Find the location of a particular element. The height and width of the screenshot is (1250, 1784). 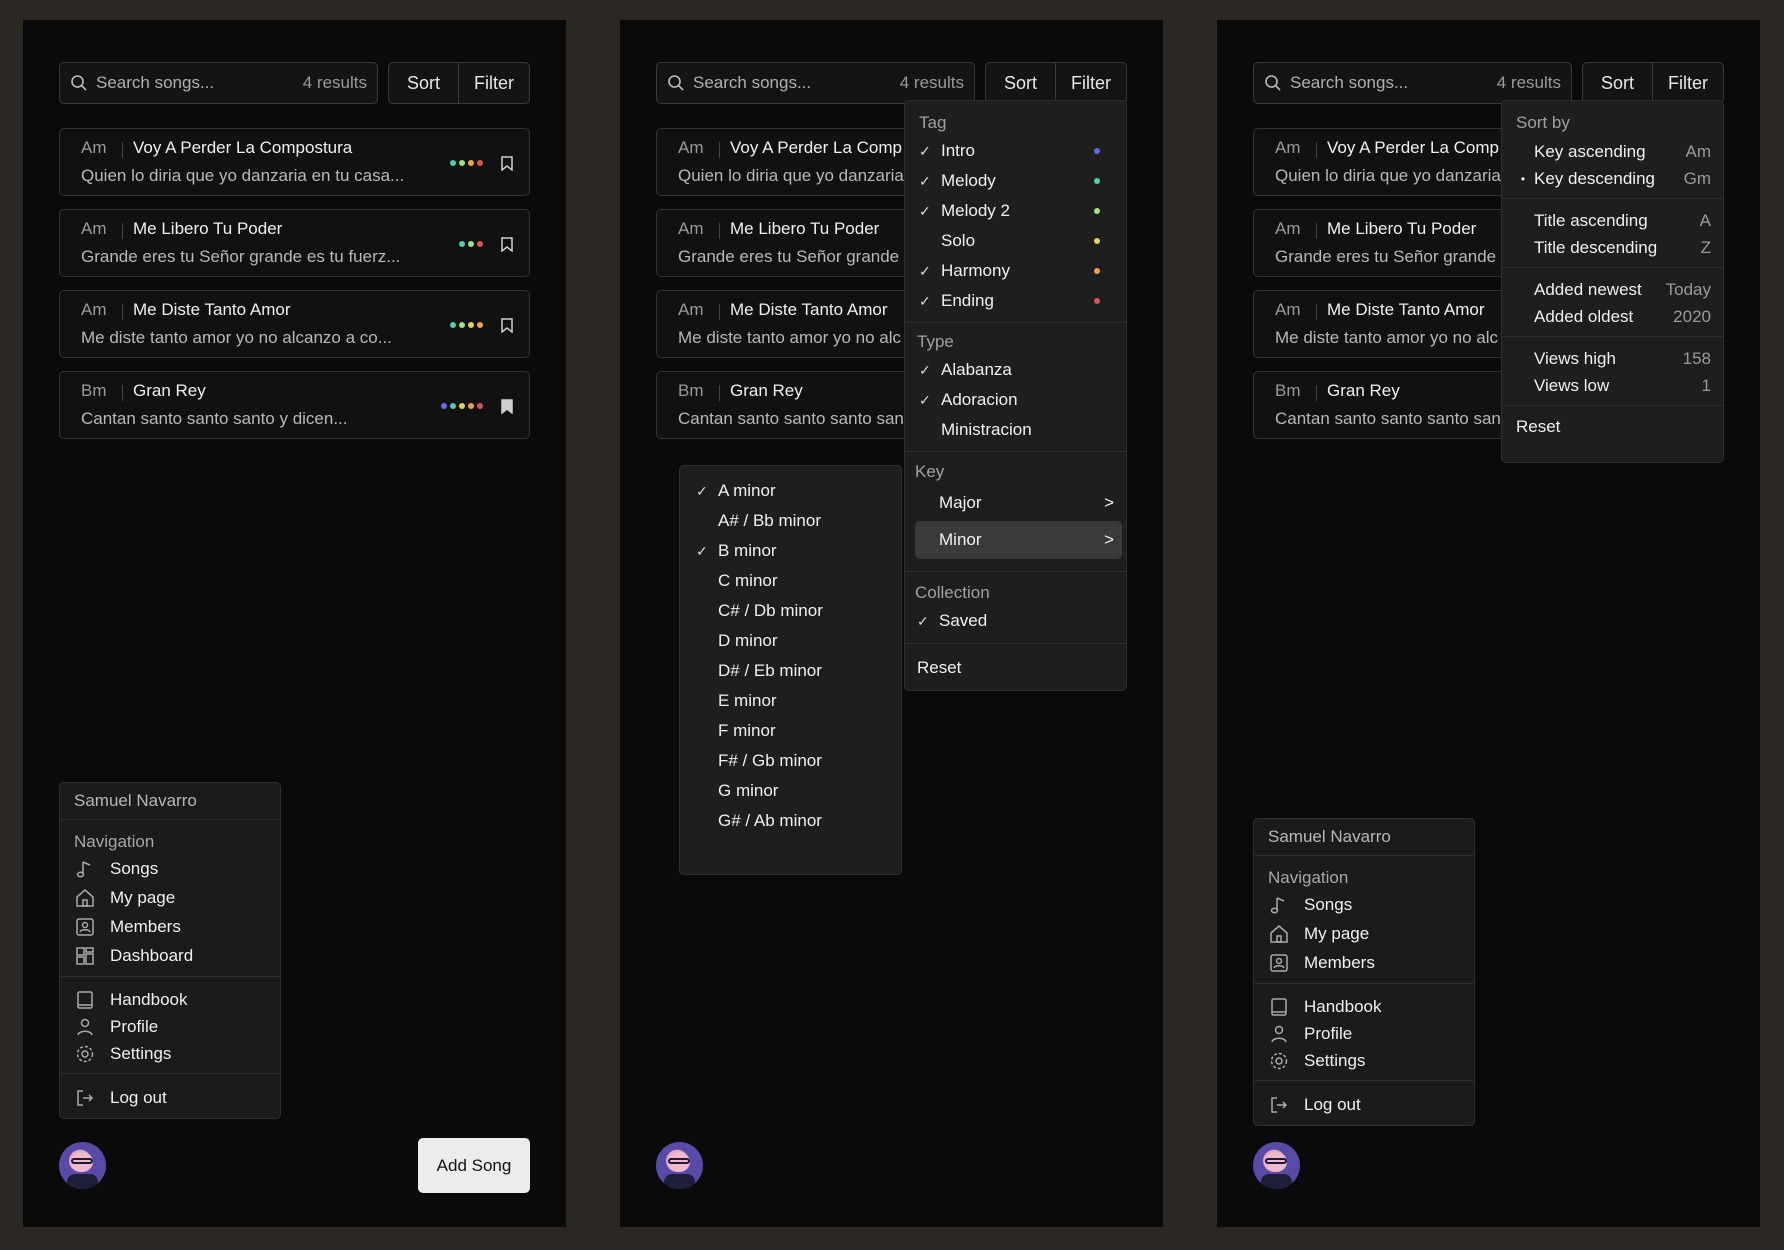

add-song-button: Add Song is located at coordinates (474, 1165).